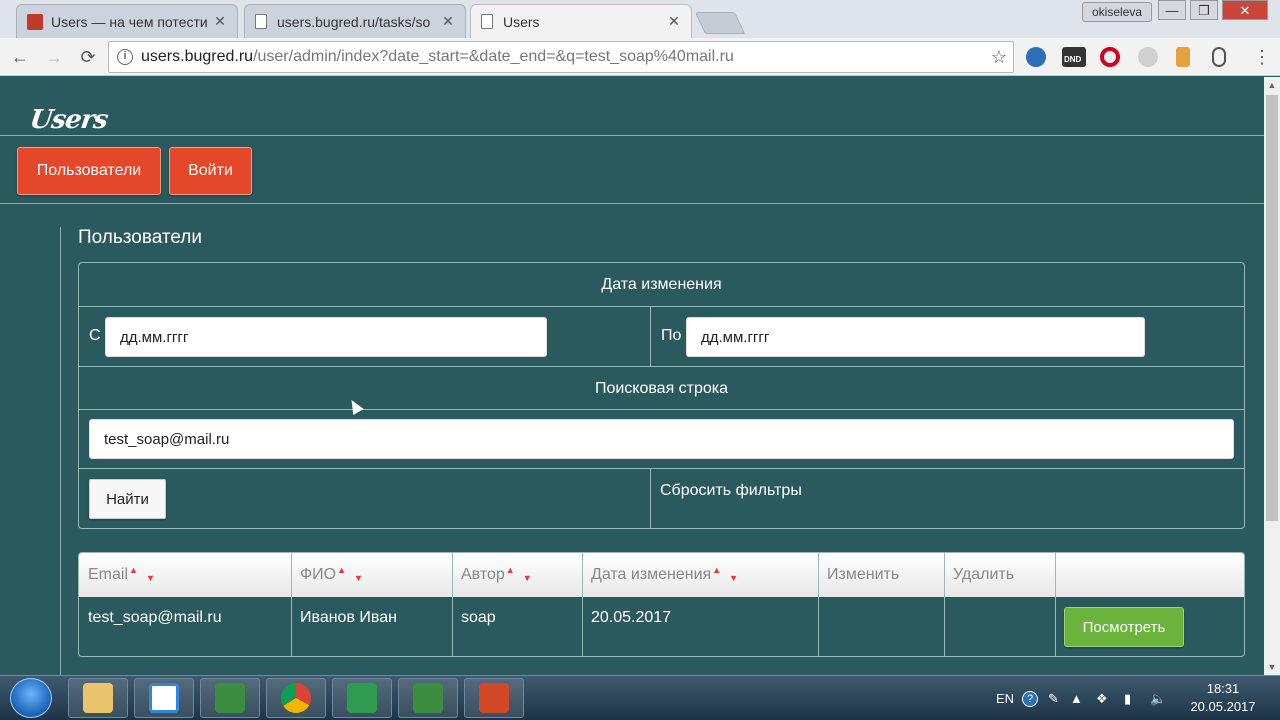 This screenshot has width=1280, height=720. What do you see at coordinates (1219, 57) in the screenshot?
I see `clip-icon` at bounding box center [1219, 57].